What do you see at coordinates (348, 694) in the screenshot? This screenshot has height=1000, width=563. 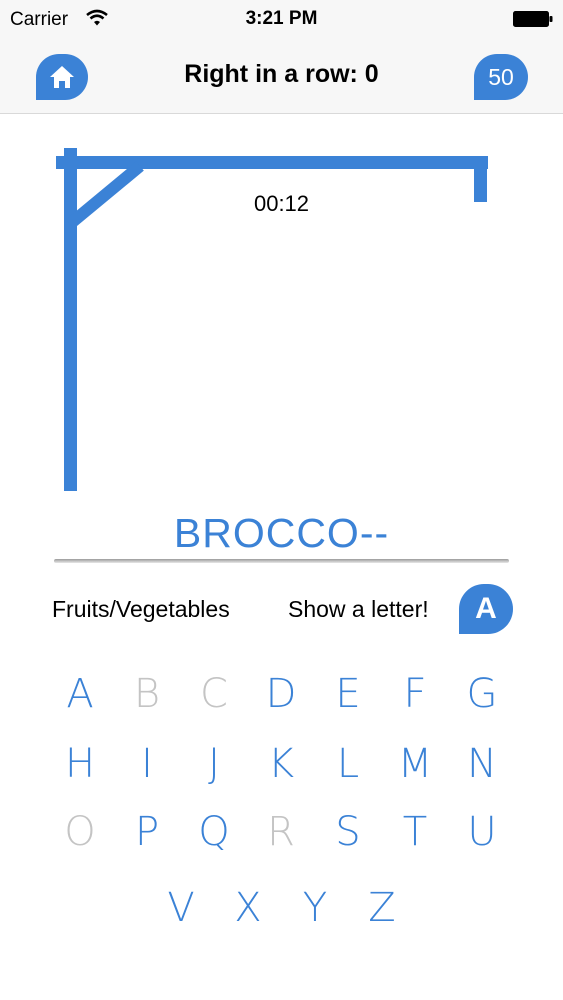 I see `key-e: E` at bounding box center [348, 694].